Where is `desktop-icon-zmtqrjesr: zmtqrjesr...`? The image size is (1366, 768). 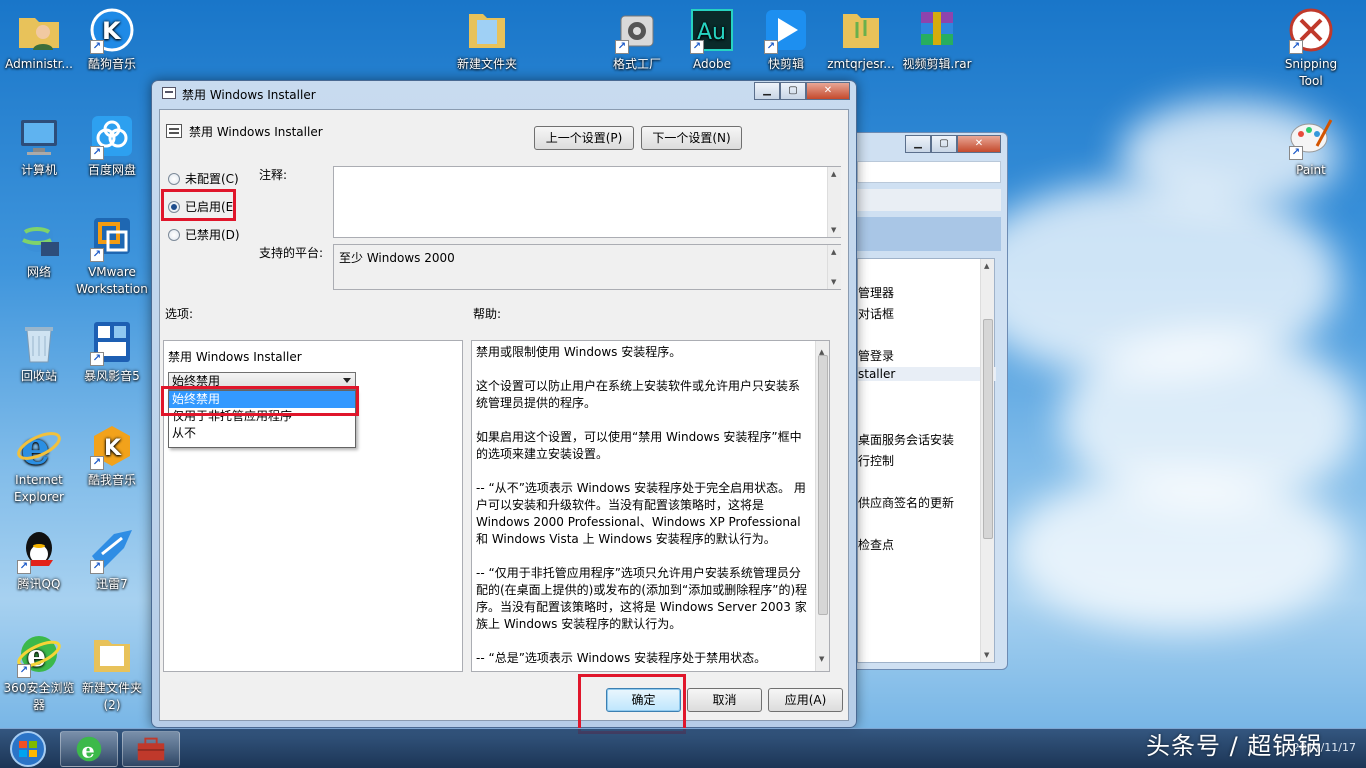
desktop-icon-zmtqrjesr: zmtqrjesr... is located at coordinates (861, 39).